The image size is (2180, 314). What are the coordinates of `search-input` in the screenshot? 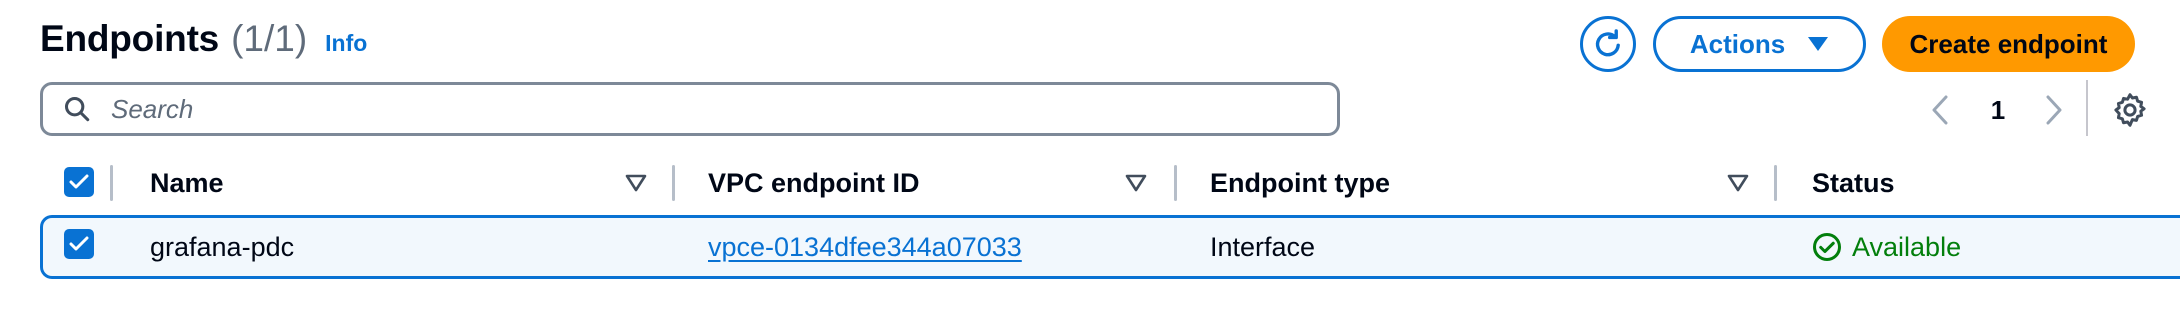 It's located at (701, 109).